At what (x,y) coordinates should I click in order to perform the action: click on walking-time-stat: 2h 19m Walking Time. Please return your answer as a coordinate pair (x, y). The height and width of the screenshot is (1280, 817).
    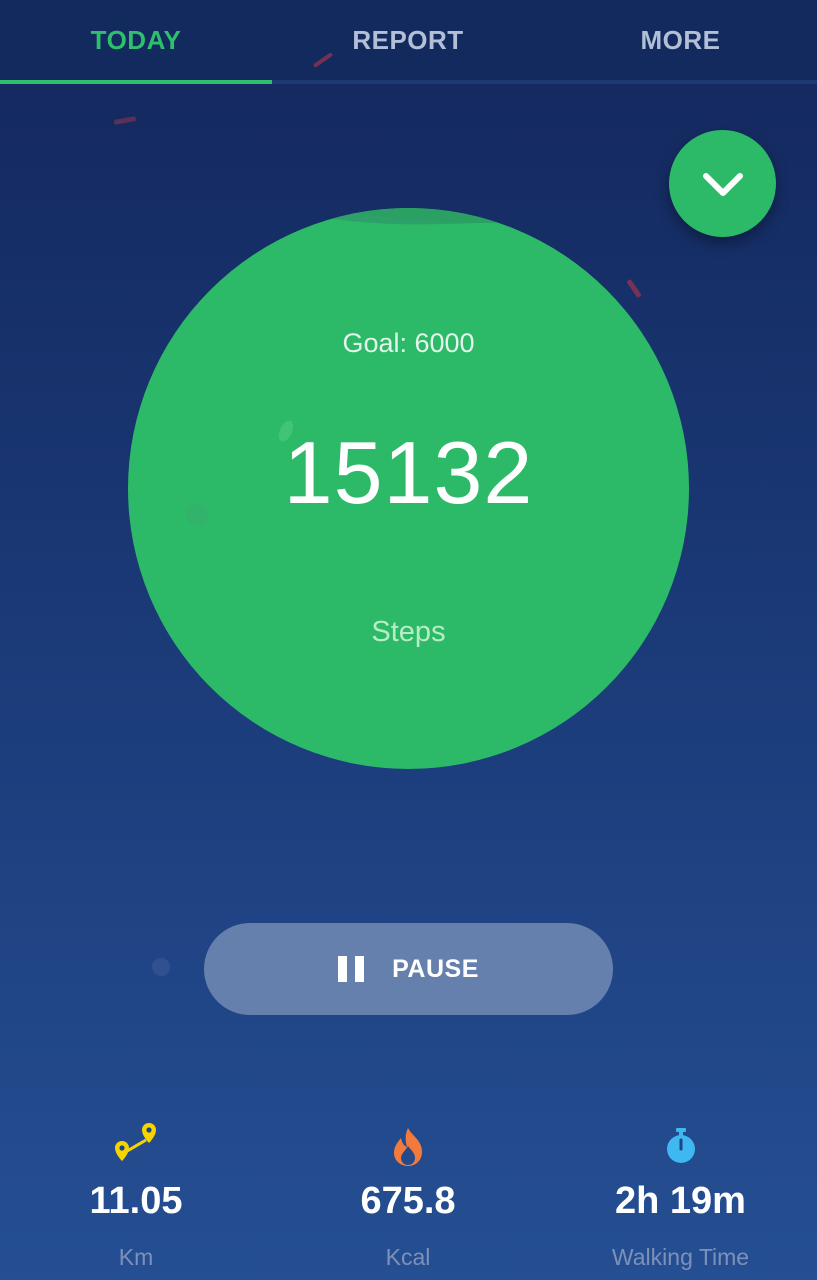
    Looking at the image, I should click on (680, 1200).